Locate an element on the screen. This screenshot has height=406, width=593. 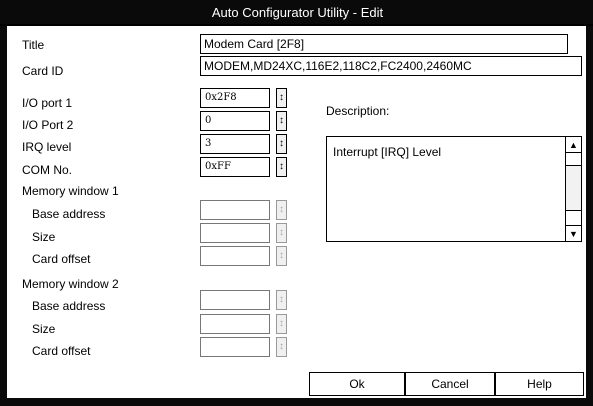
com-no-spin-icon: ↕ is located at coordinates (281, 167).